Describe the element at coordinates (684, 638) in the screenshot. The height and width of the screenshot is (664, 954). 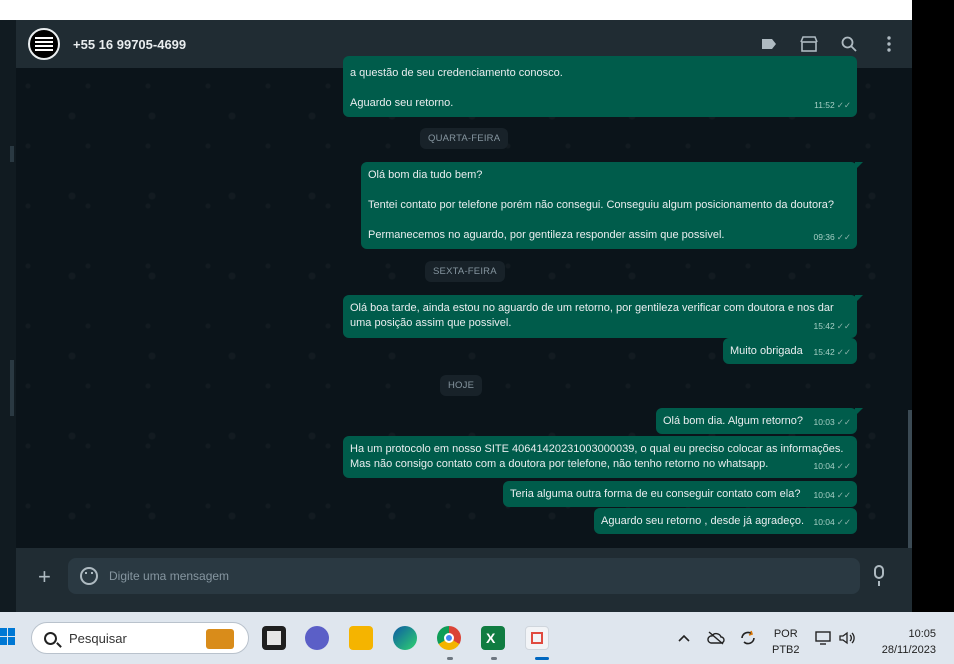
I see `show-hidden-icons` at that location.